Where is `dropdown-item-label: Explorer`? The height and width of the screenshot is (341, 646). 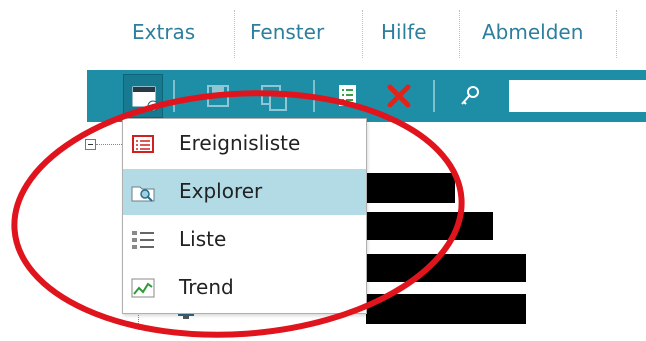
dropdown-item-label: Explorer is located at coordinates (221, 191).